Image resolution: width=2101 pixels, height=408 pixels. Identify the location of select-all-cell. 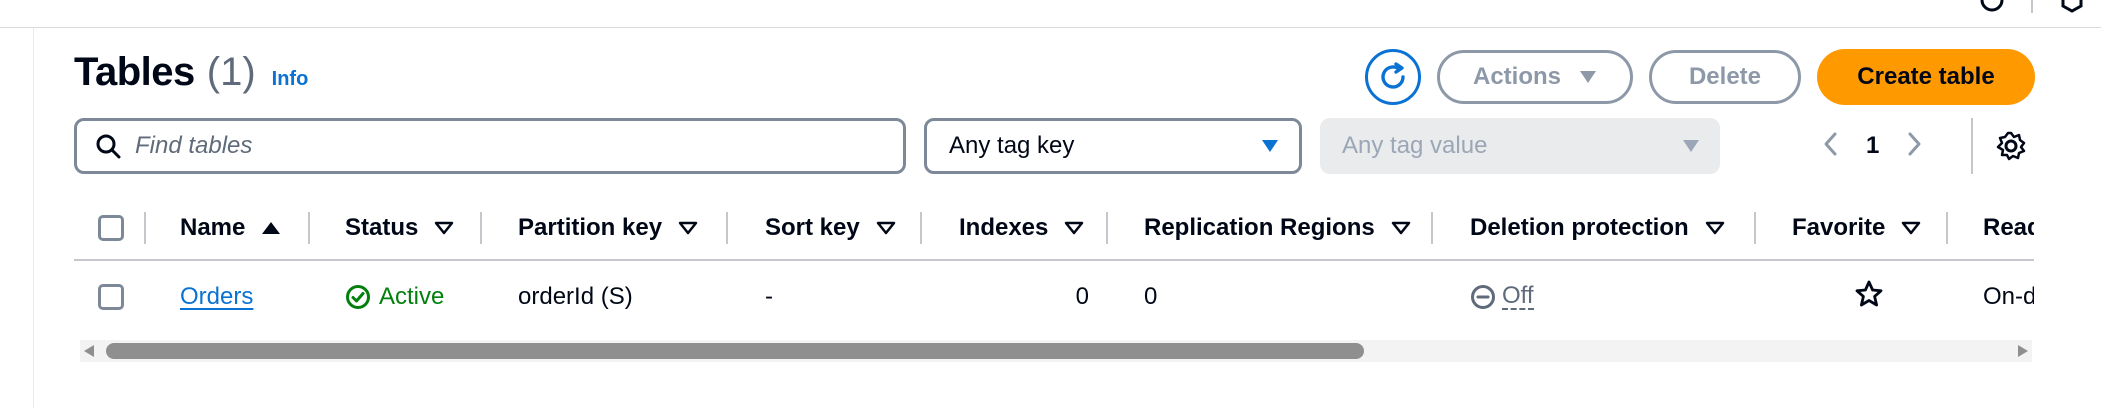
(111, 227).